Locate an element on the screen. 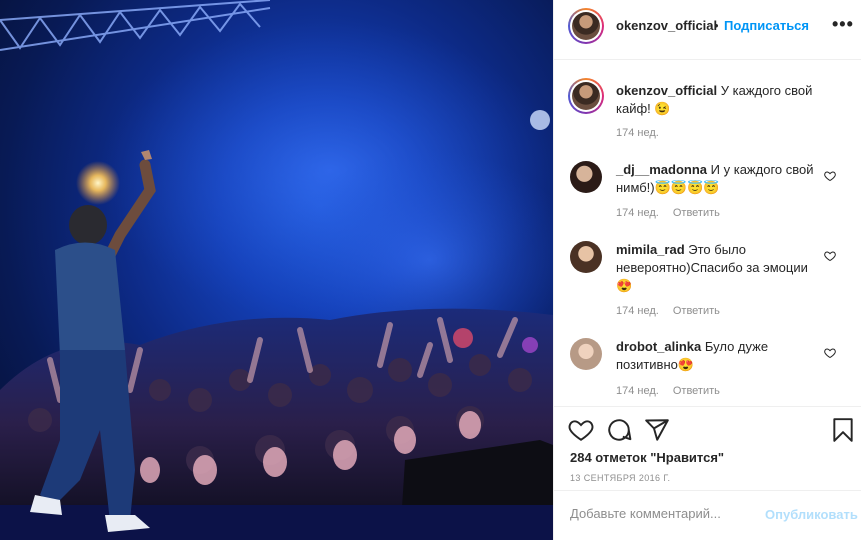 Image resolution: width=861 pixels, height=540 pixels. caption-avatar is located at coordinates (586, 96).